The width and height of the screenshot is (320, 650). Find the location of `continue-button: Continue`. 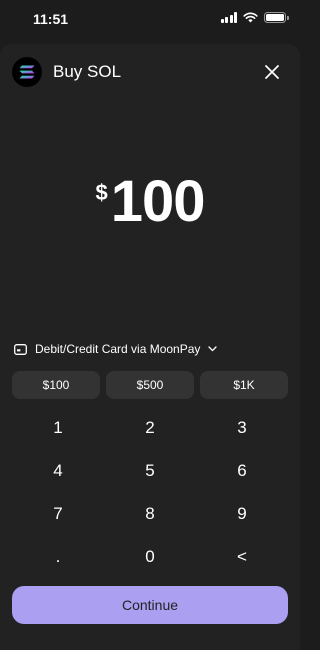

continue-button: Continue is located at coordinates (150, 605).